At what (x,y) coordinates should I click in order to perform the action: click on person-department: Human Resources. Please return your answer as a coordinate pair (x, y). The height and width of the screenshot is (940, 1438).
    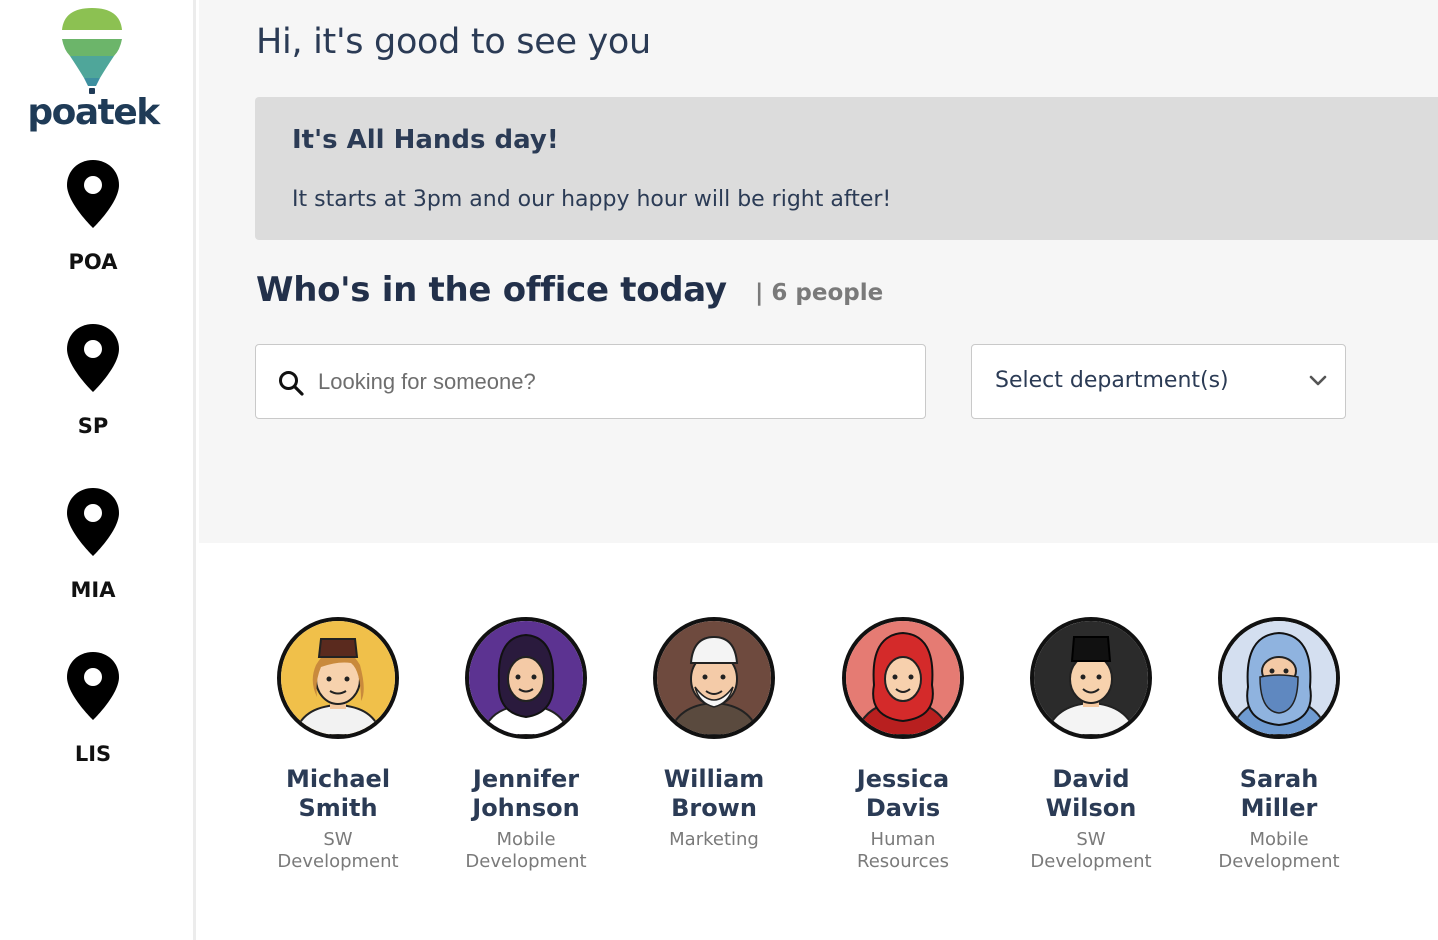
    Looking at the image, I should click on (903, 851).